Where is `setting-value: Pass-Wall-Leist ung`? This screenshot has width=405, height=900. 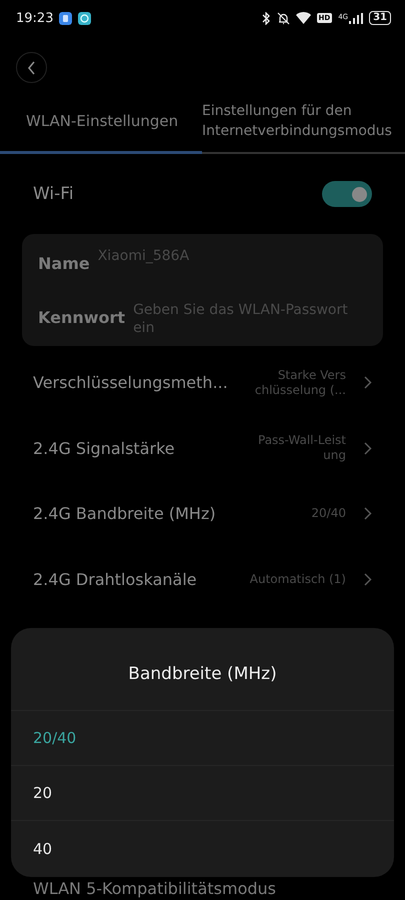
setting-value: Pass-Wall-Leist ung is located at coordinates (301, 448).